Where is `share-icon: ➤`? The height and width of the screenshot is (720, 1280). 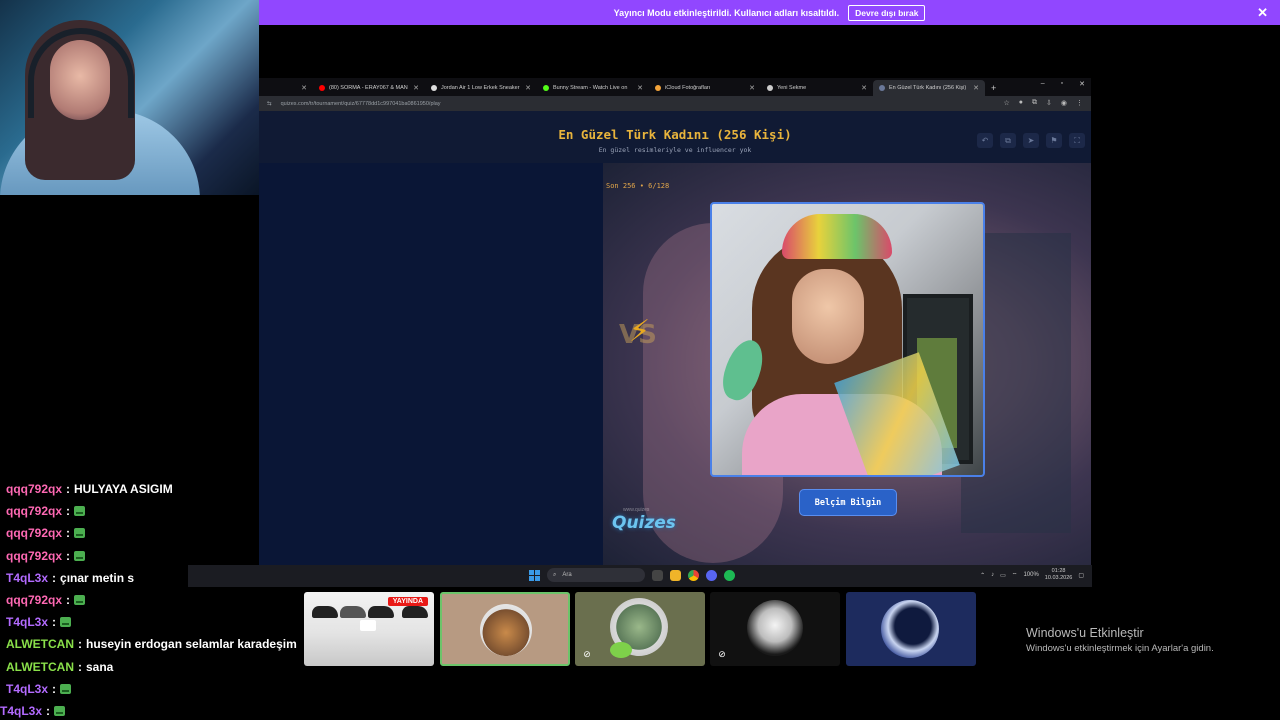
share-icon: ➤ is located at coordinates (1031, 140).